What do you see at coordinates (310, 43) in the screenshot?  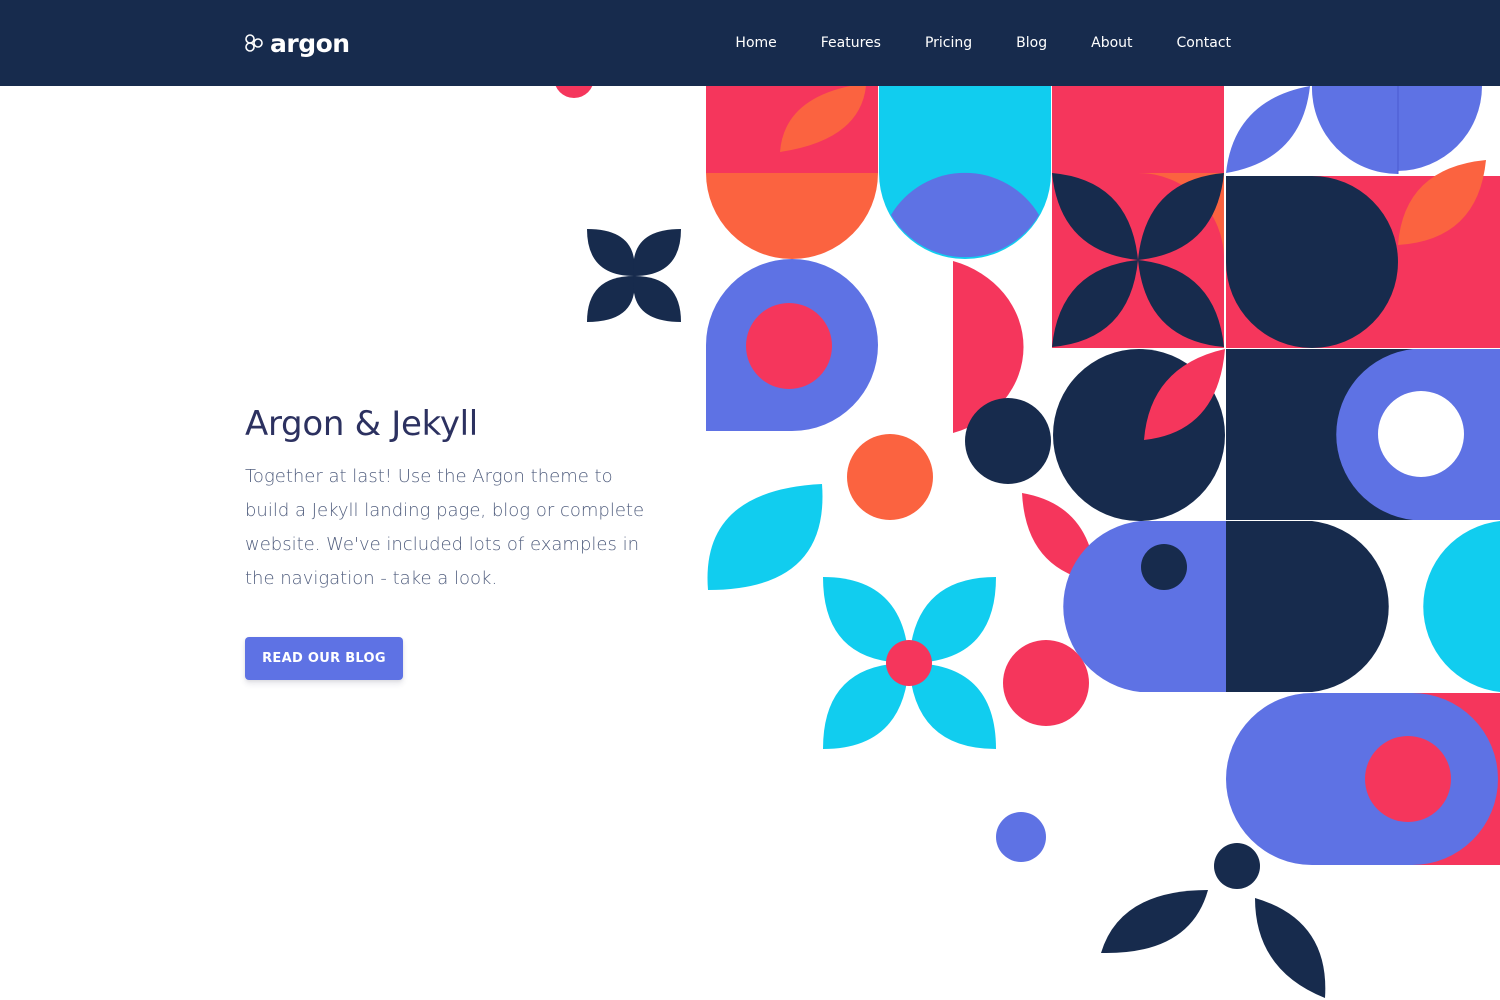 I see `brand-name: argon` at bounding box center [310, 43].